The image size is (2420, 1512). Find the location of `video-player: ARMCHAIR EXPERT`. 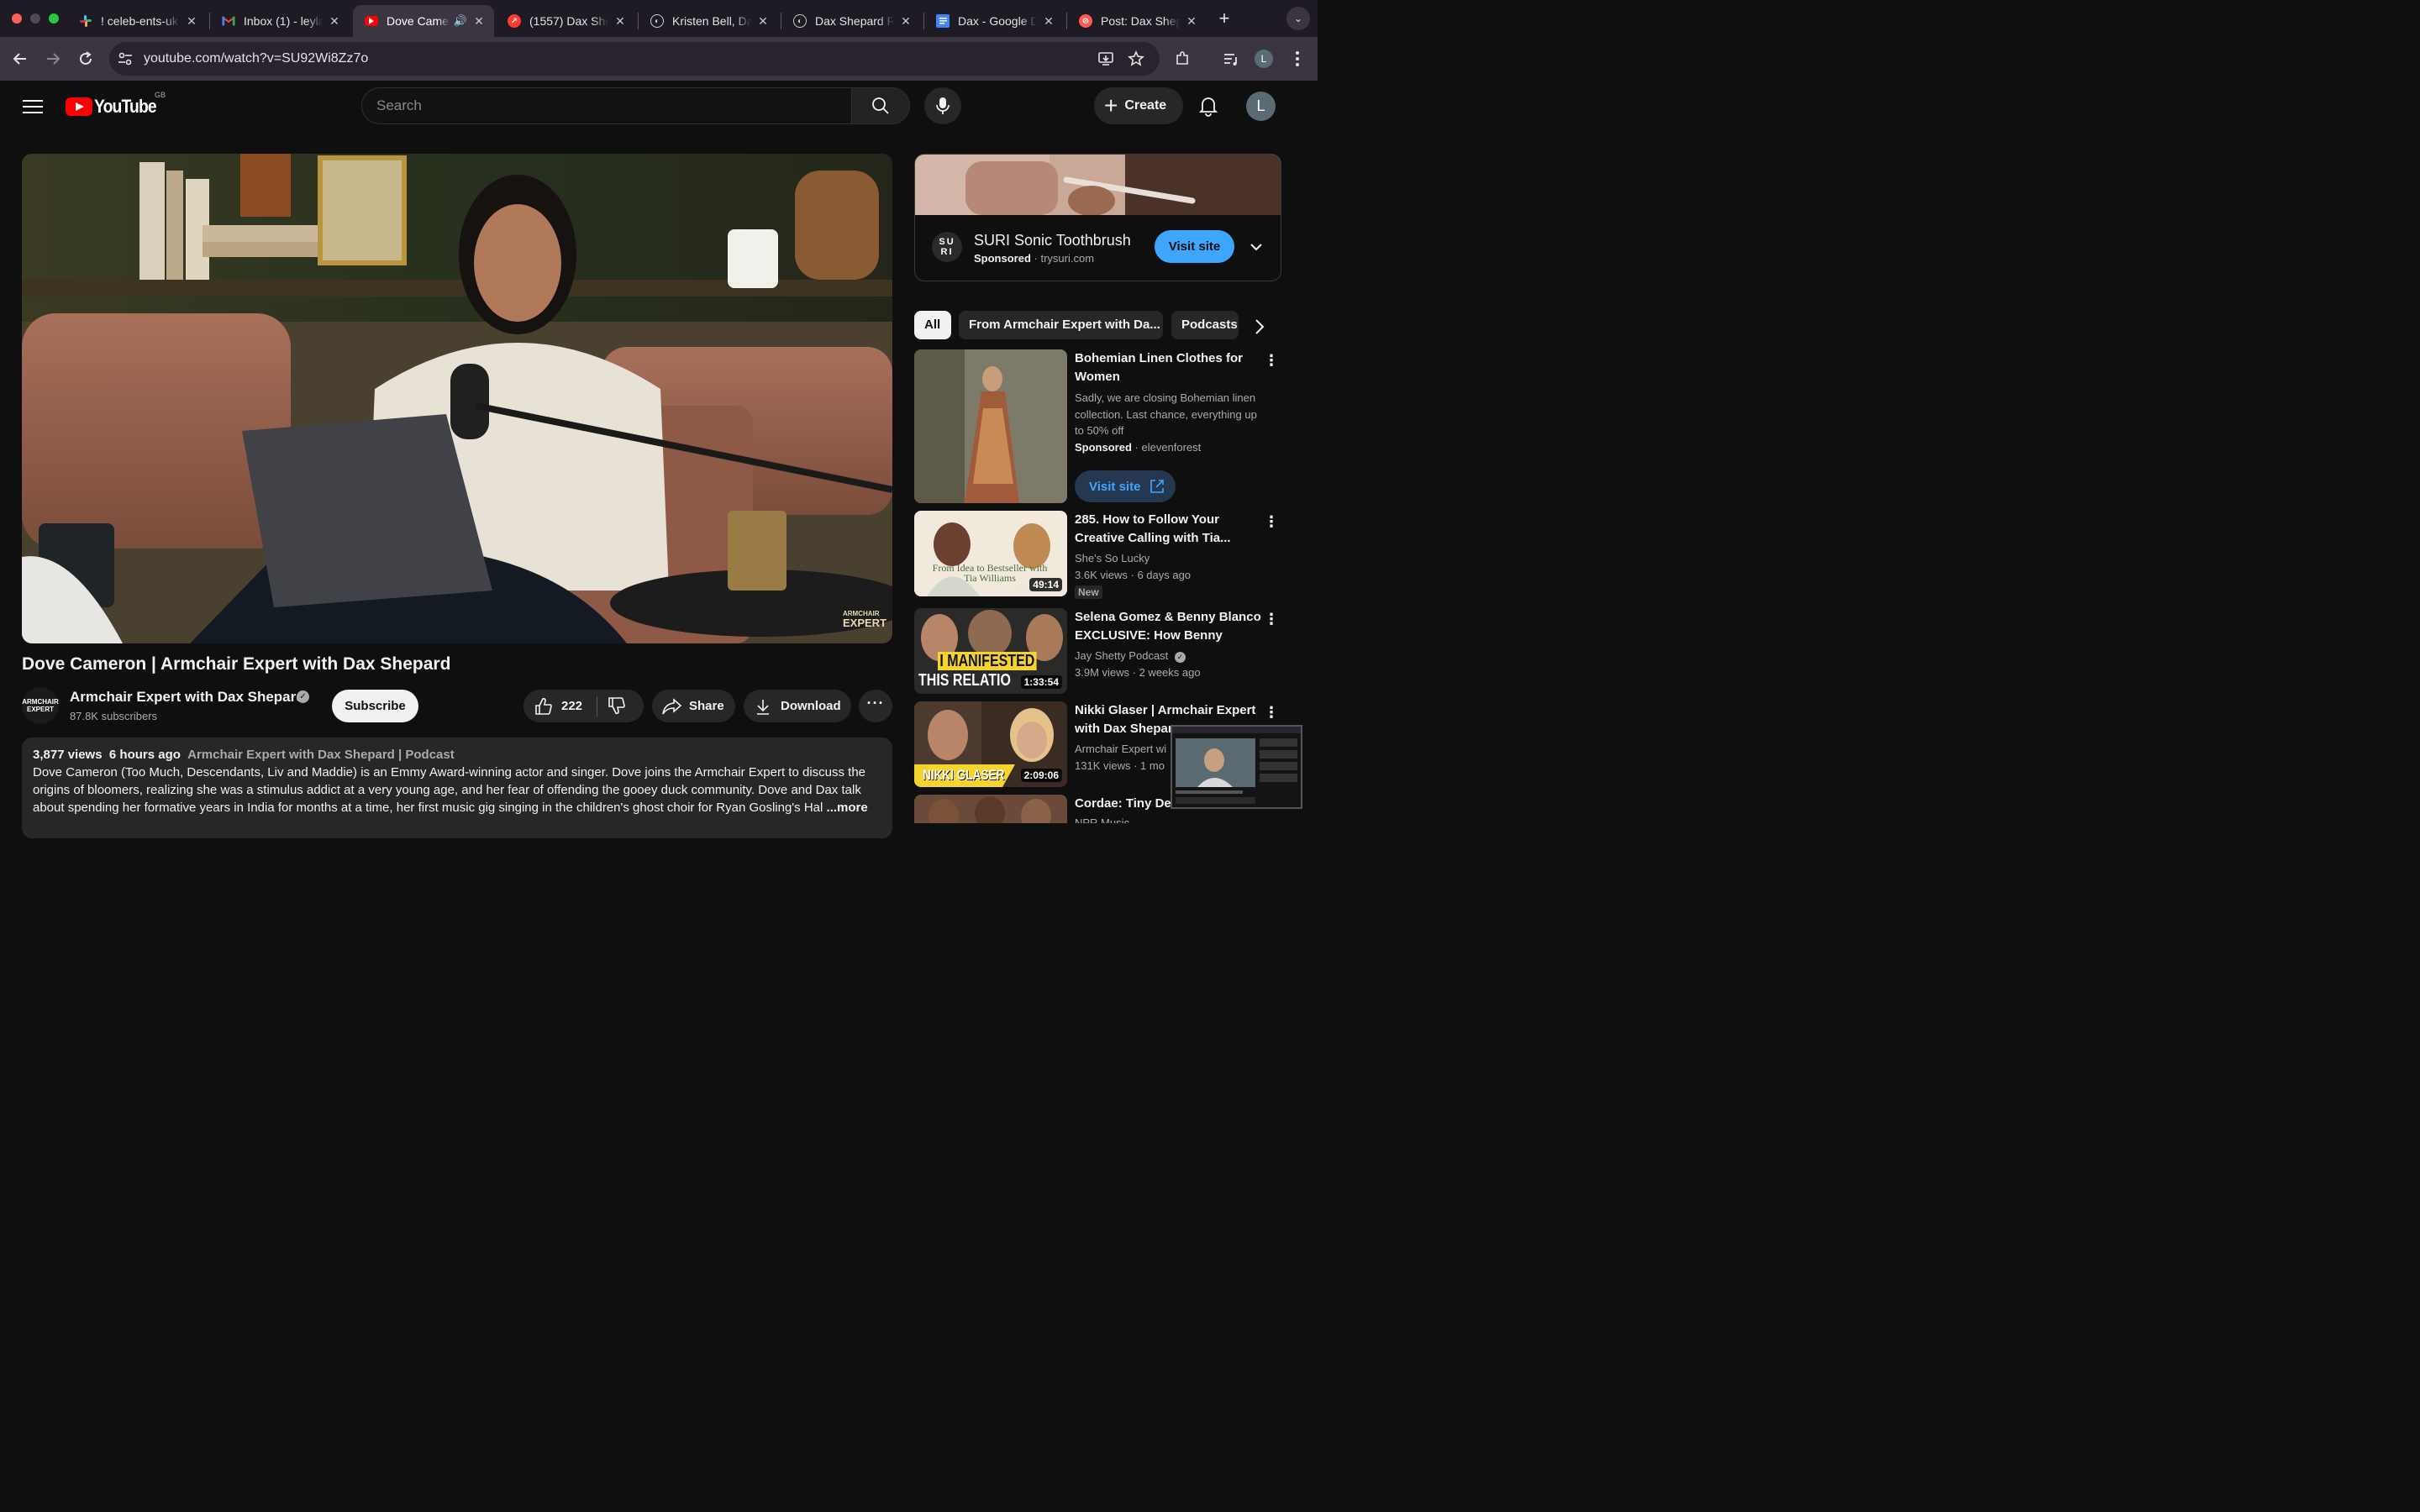

video-player: ARMCHAIR EXPERT is located at coordinates (457, 398).